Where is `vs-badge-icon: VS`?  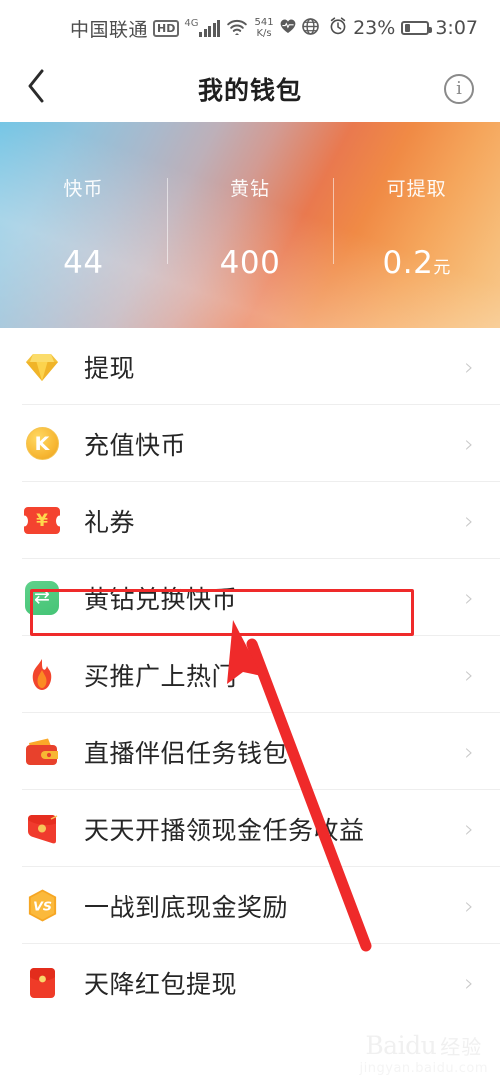
vs-badge-icon: VS is located at coordinates (42, 906).